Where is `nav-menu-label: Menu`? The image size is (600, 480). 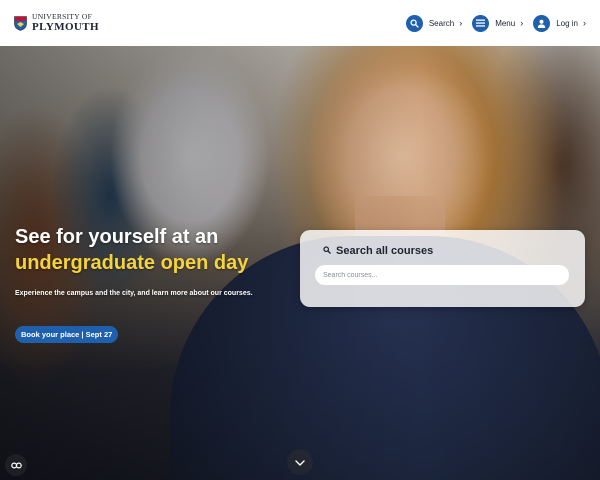
nav-menu-label: Menu is located at coordinates (505, 23).